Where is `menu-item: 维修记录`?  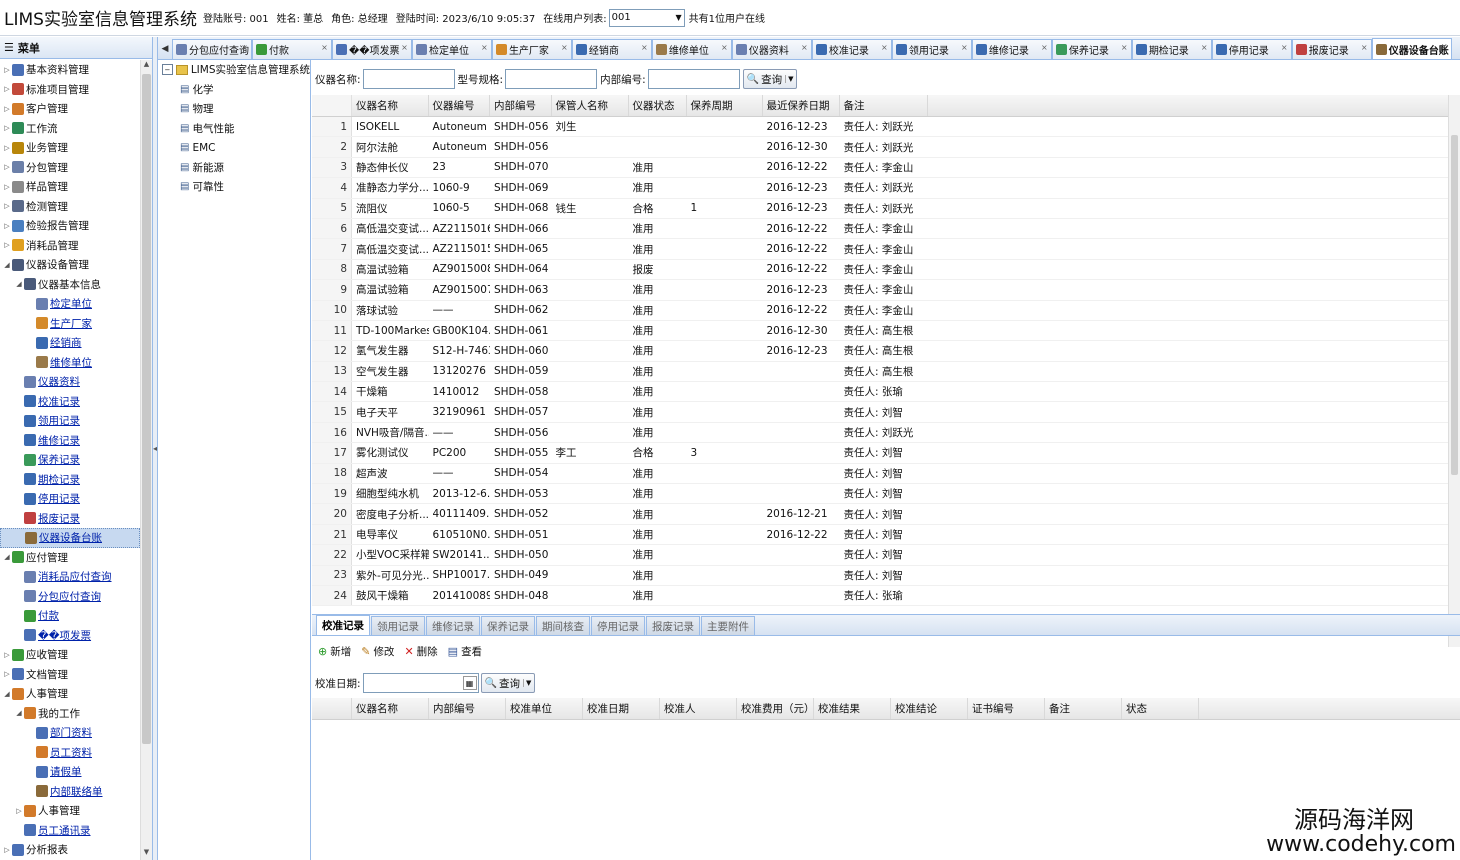
menu-item: 维修记录 is located at coordinates (70, 441).